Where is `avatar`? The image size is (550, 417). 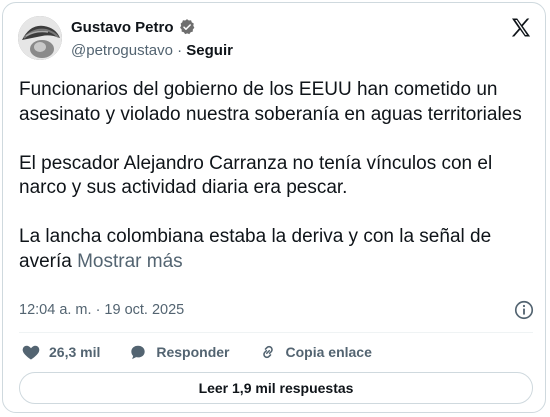
avatar is located at coordinates (40, 38).